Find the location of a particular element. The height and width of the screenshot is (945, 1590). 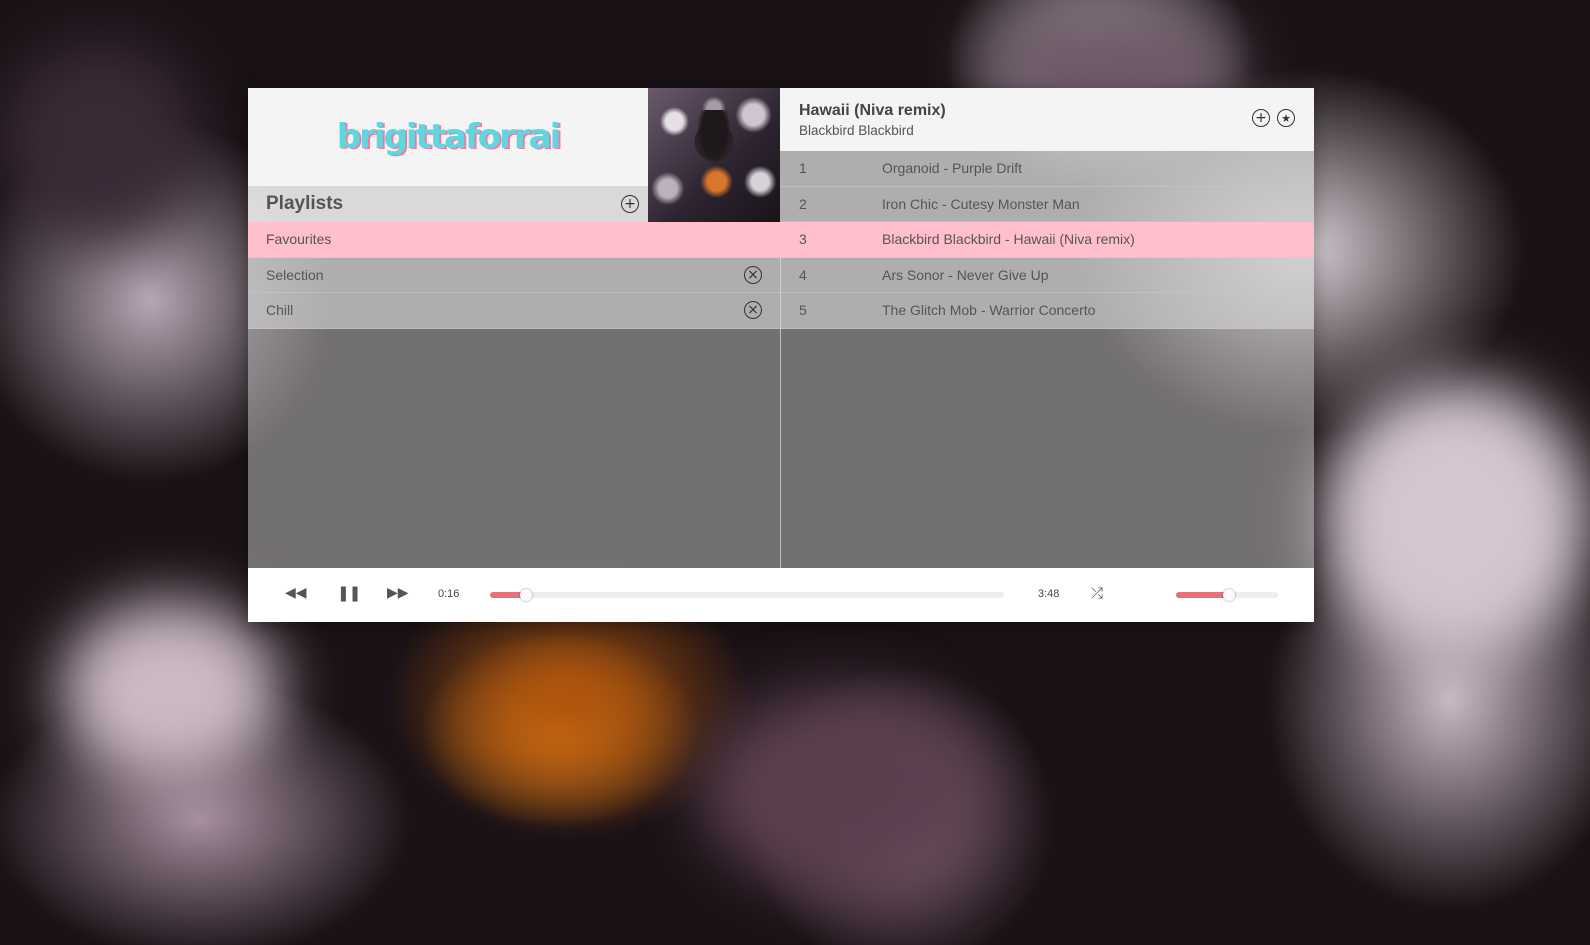

playback-controls: ◀◀ ❚❚ ▶▶ 0:16 3:48 ⤮ is located at coordinates (781, 595).